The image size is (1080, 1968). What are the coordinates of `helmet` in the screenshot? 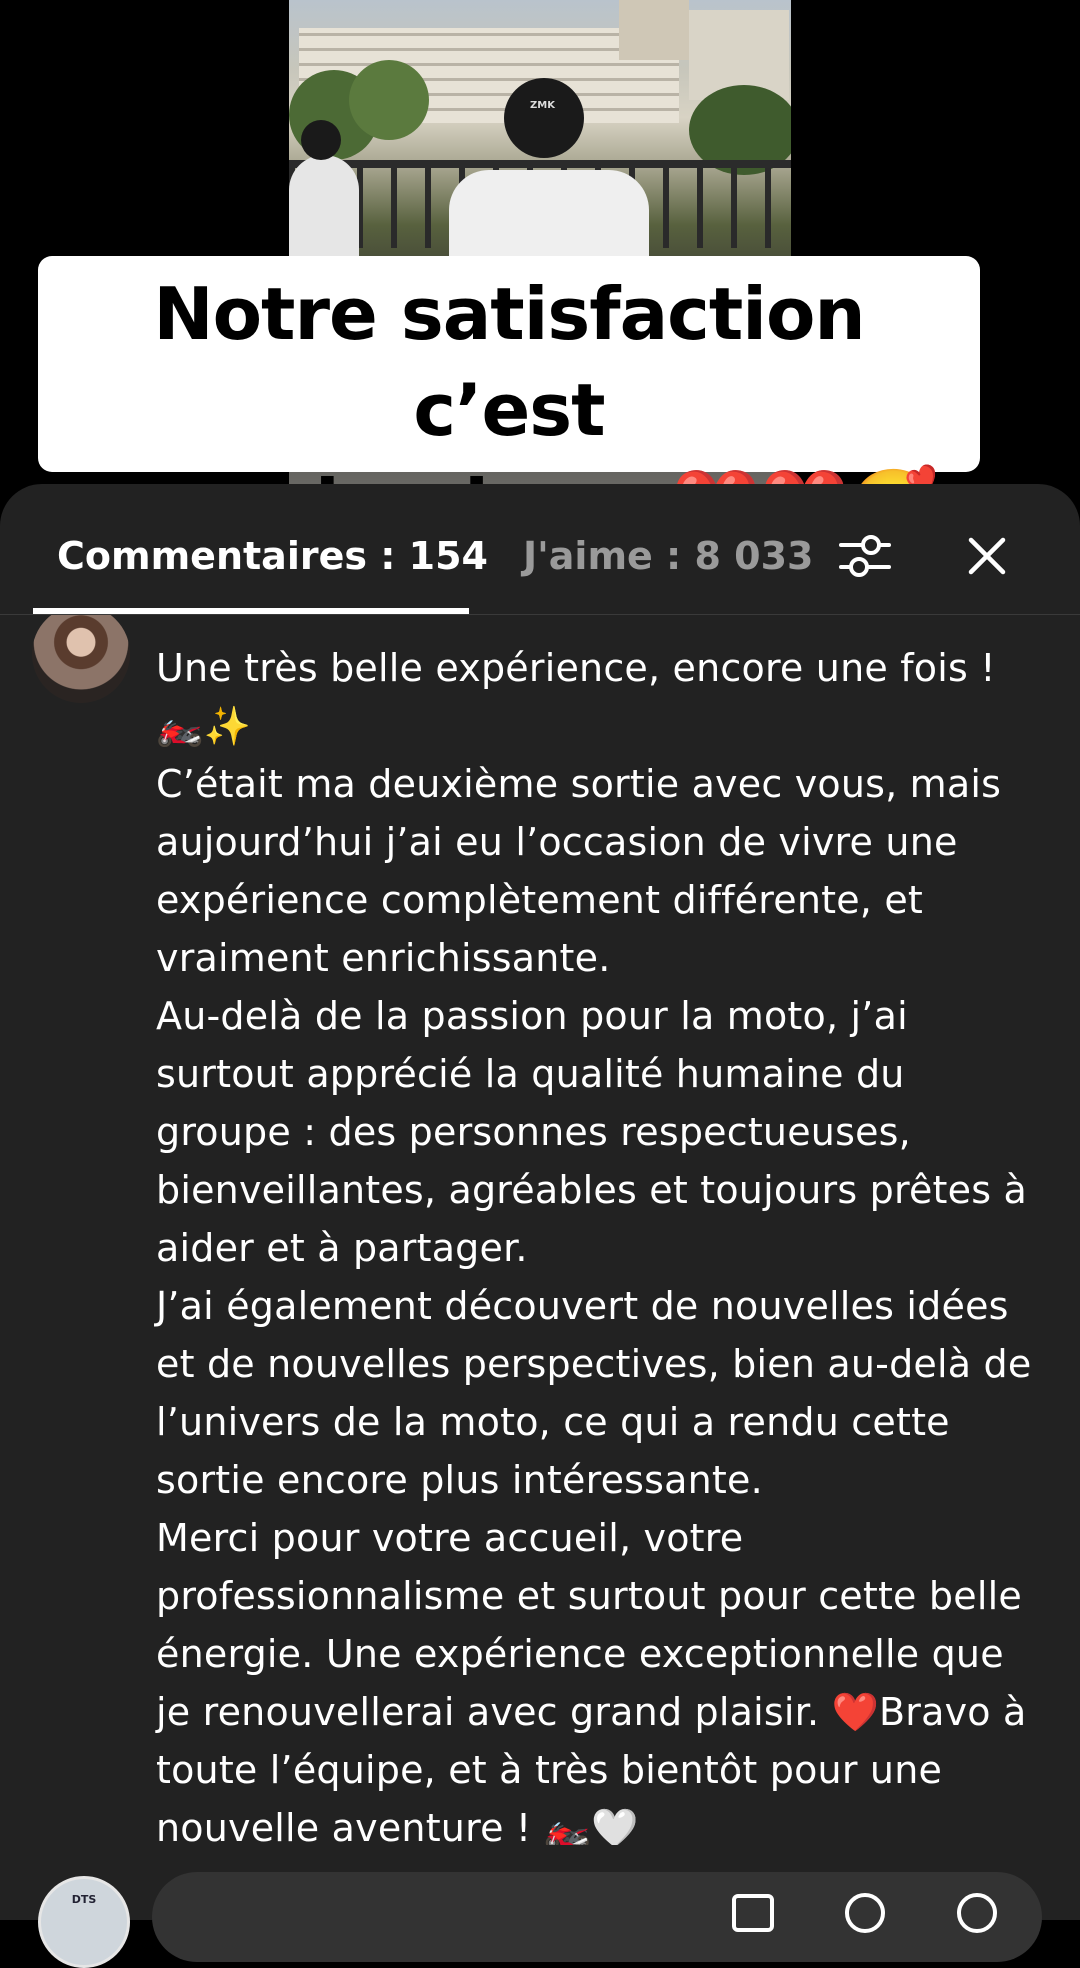 It's located at (321, 140).